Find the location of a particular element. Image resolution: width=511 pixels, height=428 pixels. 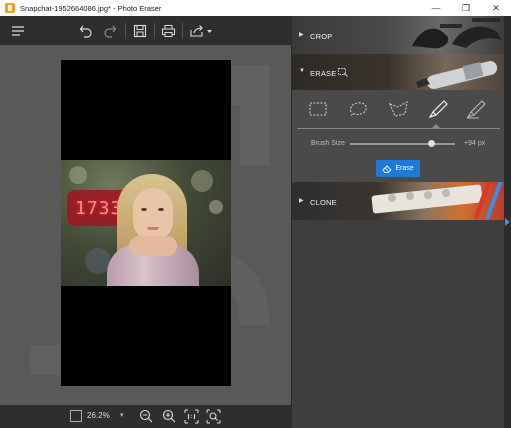

panel-edge-bar is located at coordinates (507, 222).